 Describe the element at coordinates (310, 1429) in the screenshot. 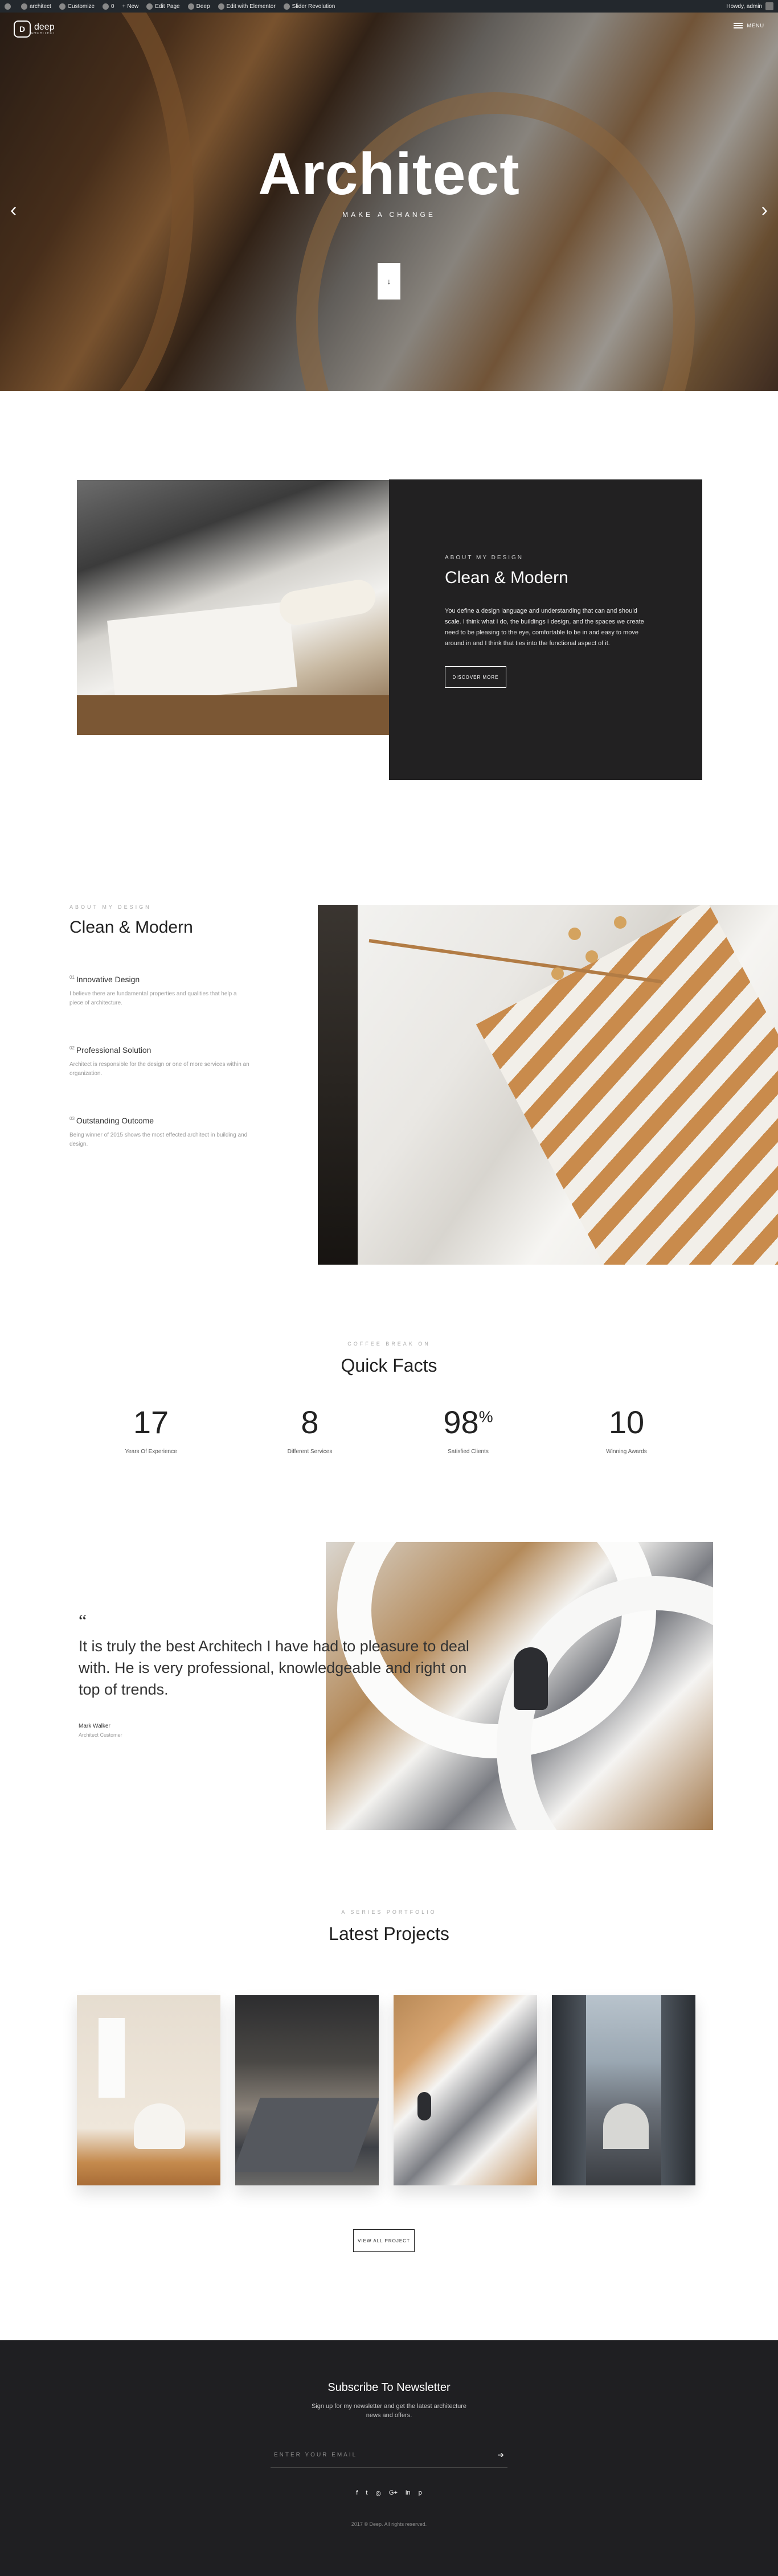

I see `fact-item: 8 Different Services` at that location.